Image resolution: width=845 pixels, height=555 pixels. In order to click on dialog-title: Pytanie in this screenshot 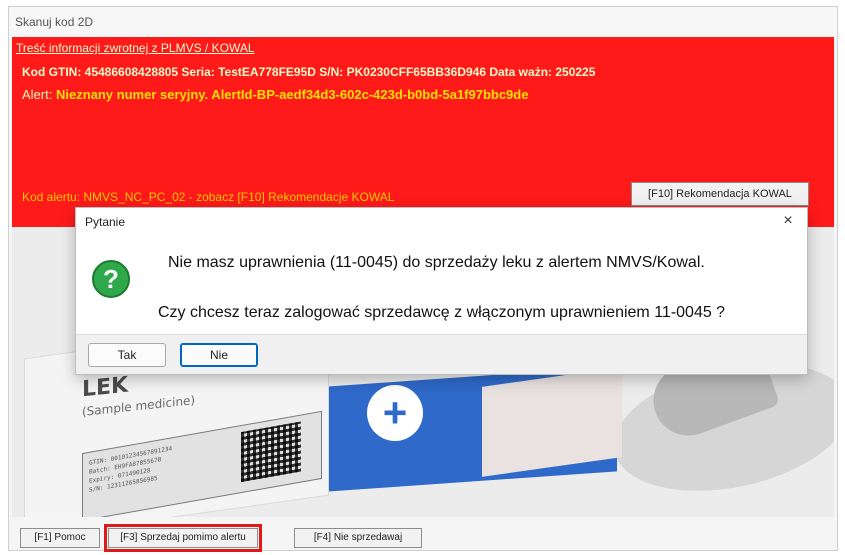, I will do `click(105, 222)`.